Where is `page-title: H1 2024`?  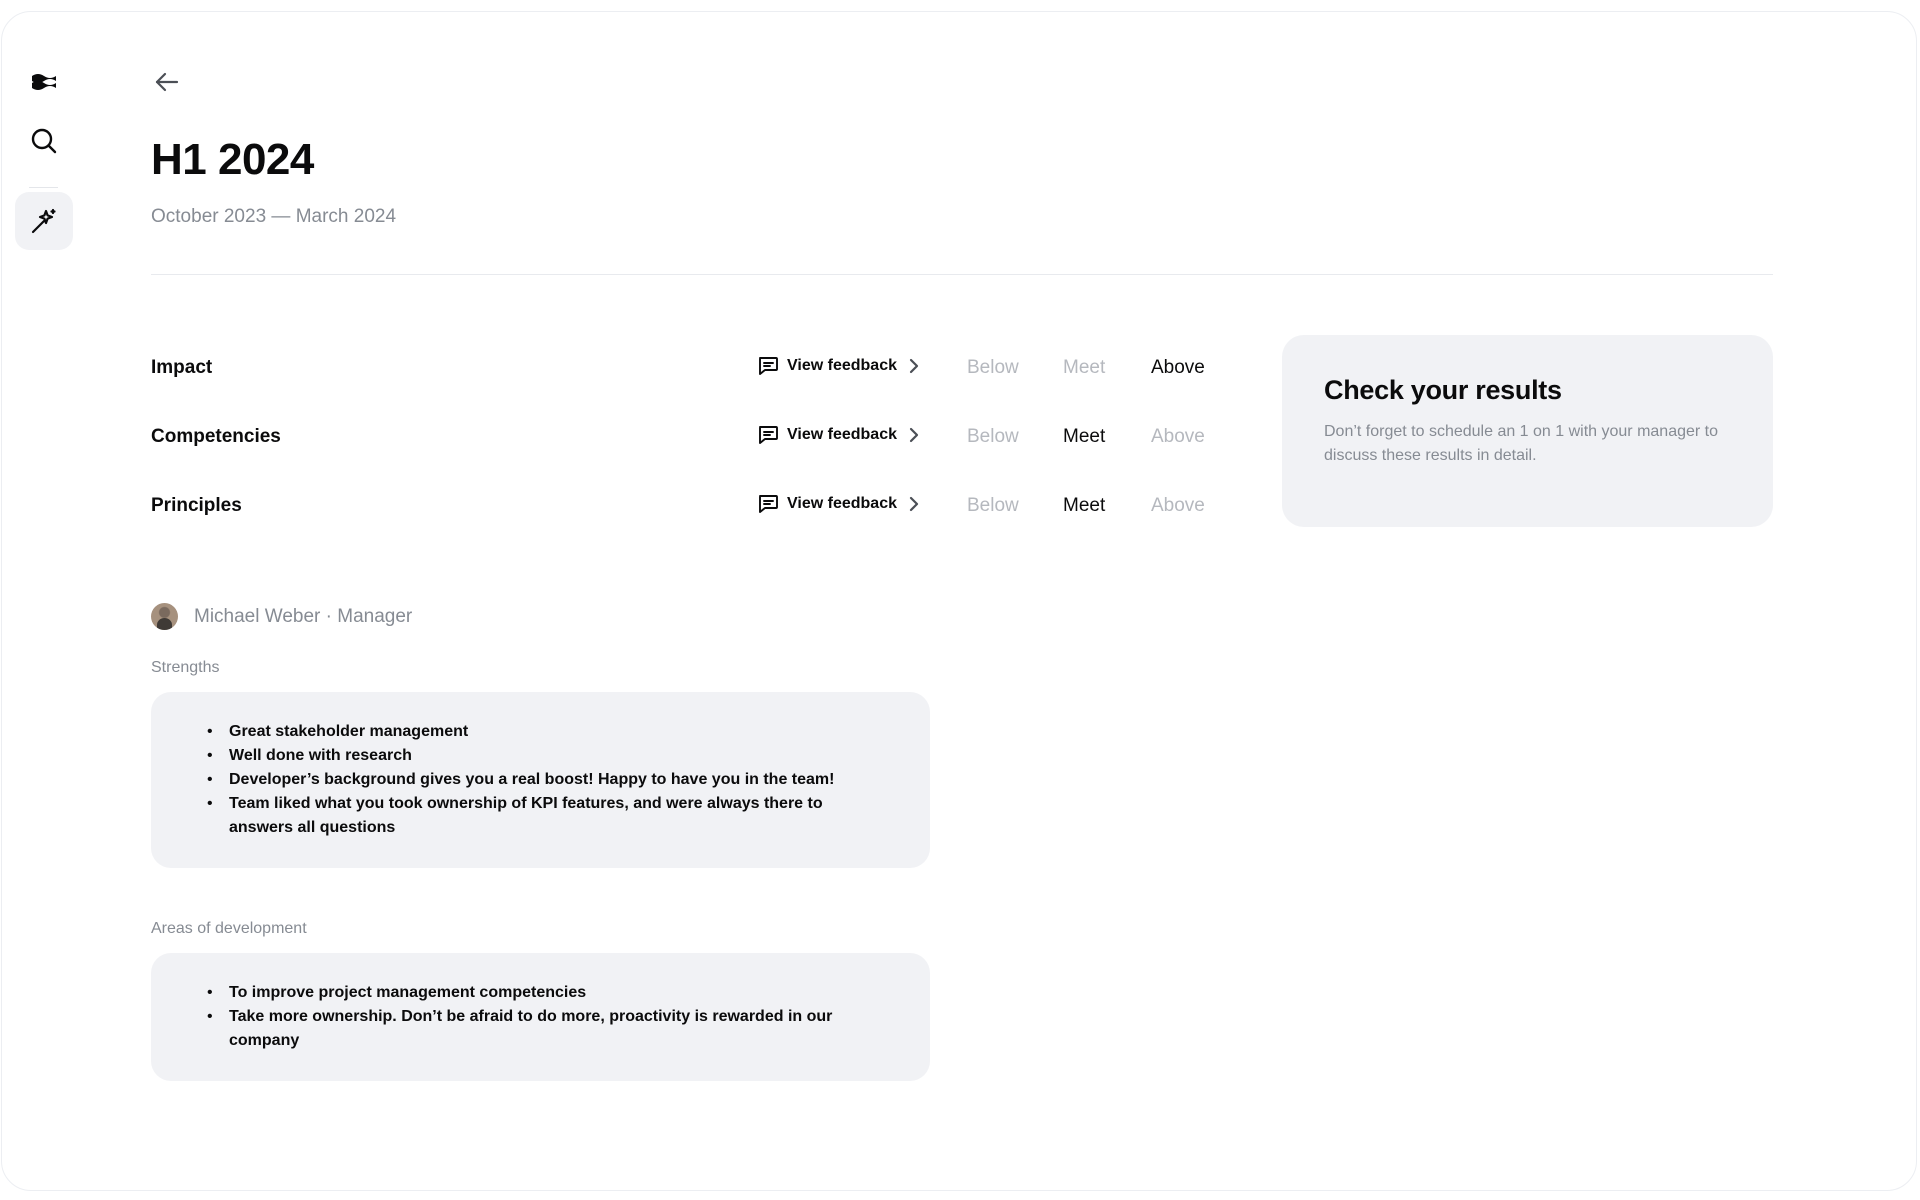
page-title: H1 2024 is located at coordinates (232, 159).